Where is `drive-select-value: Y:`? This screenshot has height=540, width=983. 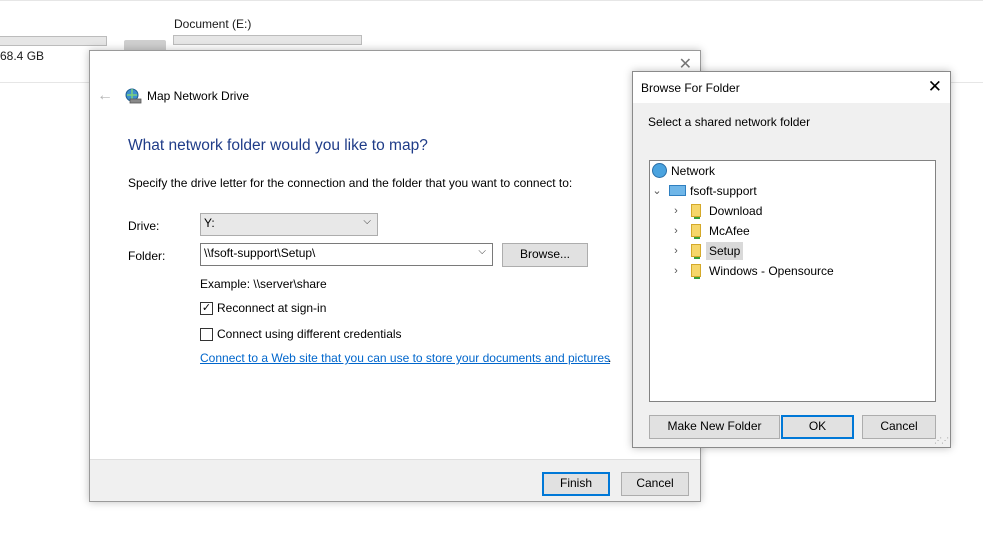 drive-select-value: Y: is located at coordinates (209, 223).